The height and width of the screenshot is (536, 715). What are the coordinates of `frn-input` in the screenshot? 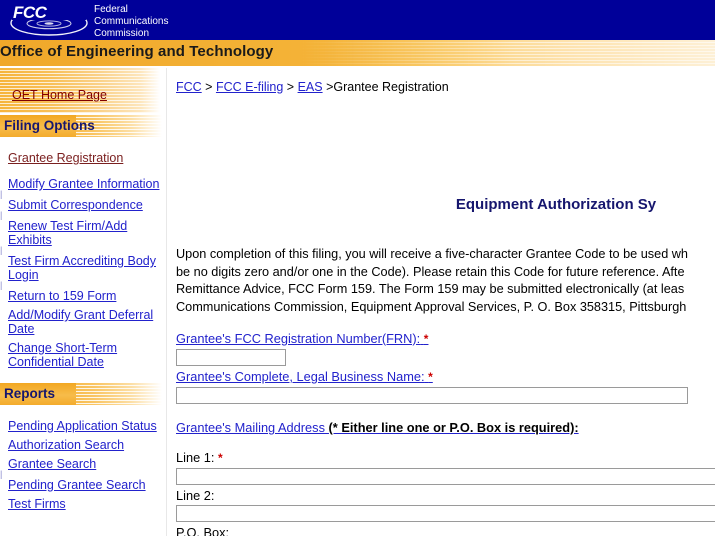 It's located at (231, 357).